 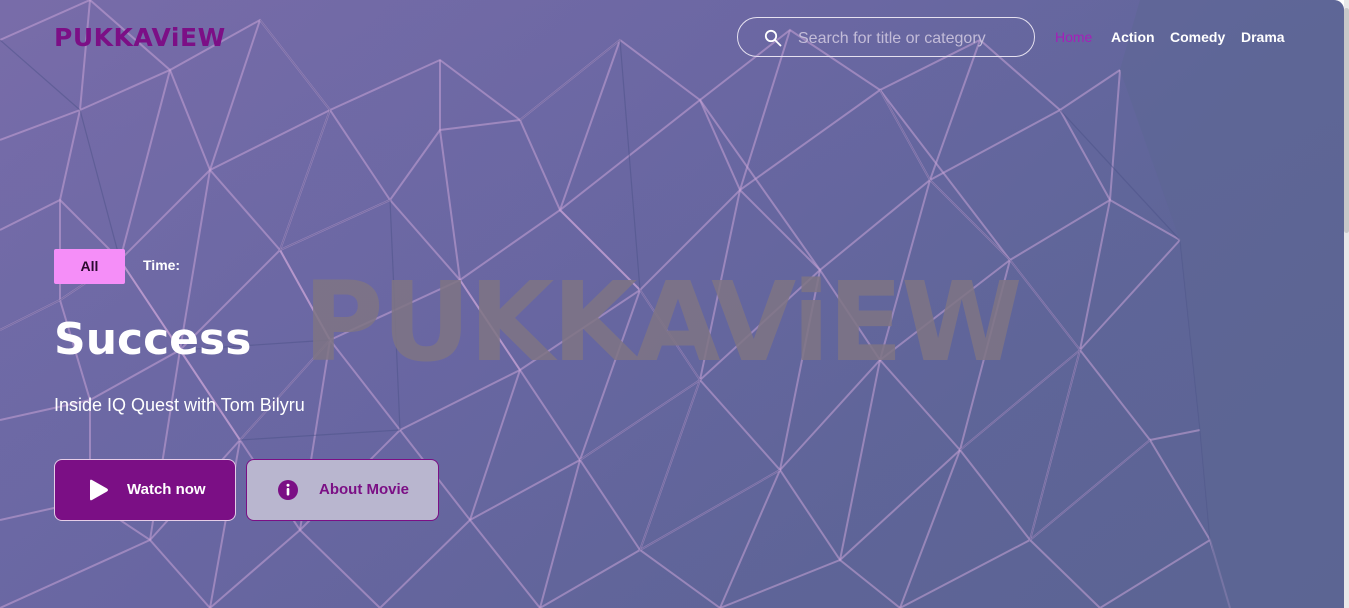 I want to click on nav-home: Home, so click(x=1073, y=39).